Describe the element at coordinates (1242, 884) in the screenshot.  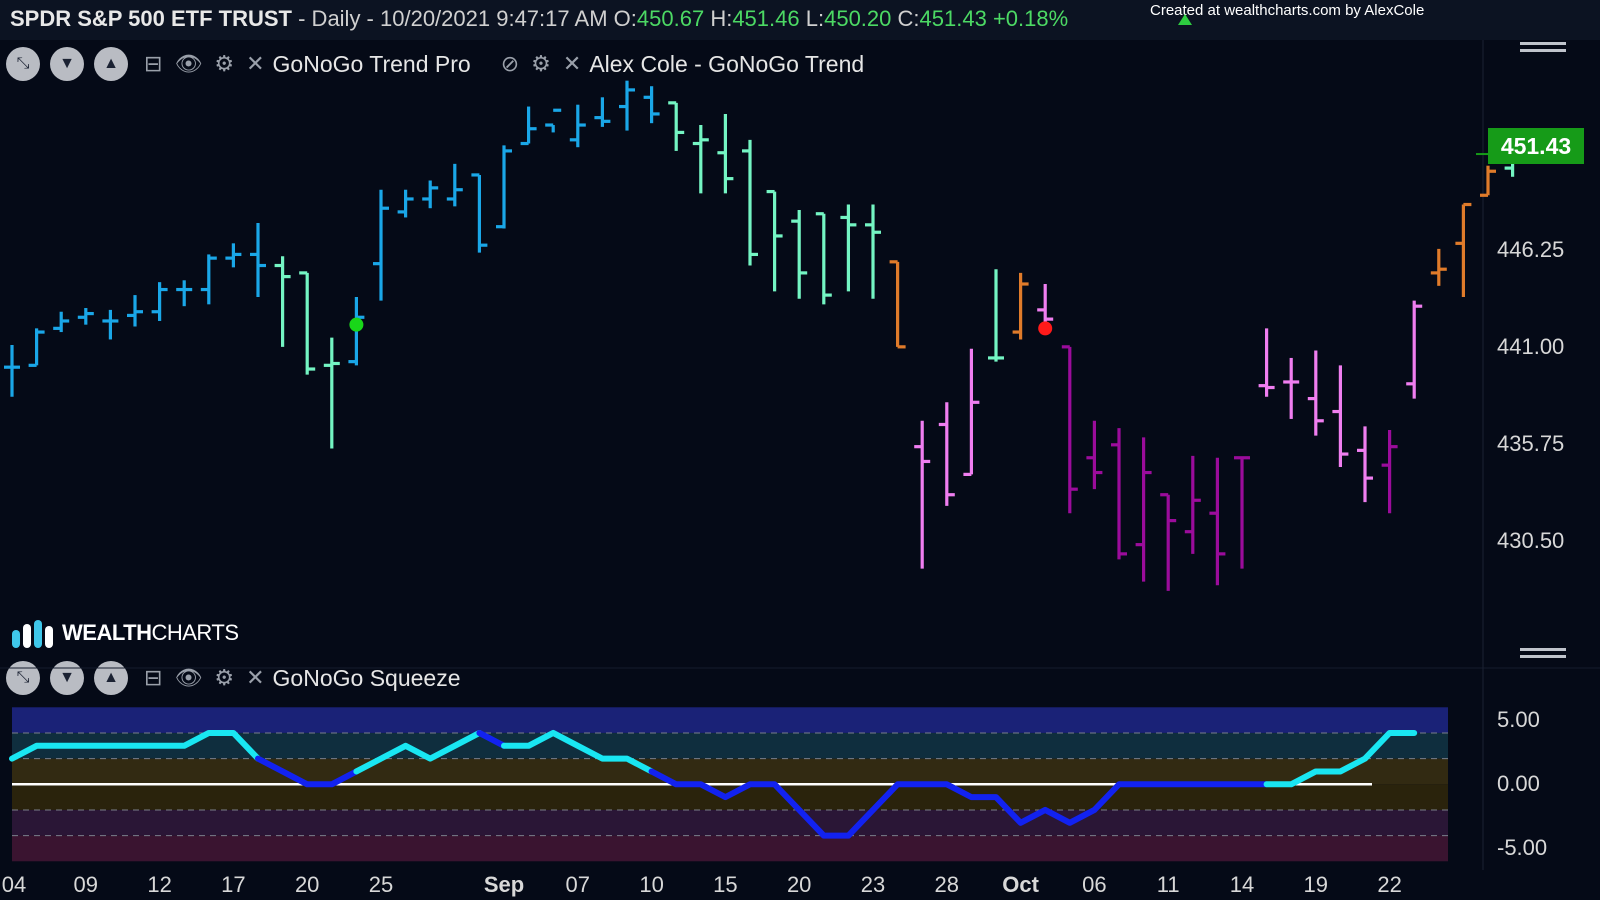
I see `x-tick-label: 14` at that location.